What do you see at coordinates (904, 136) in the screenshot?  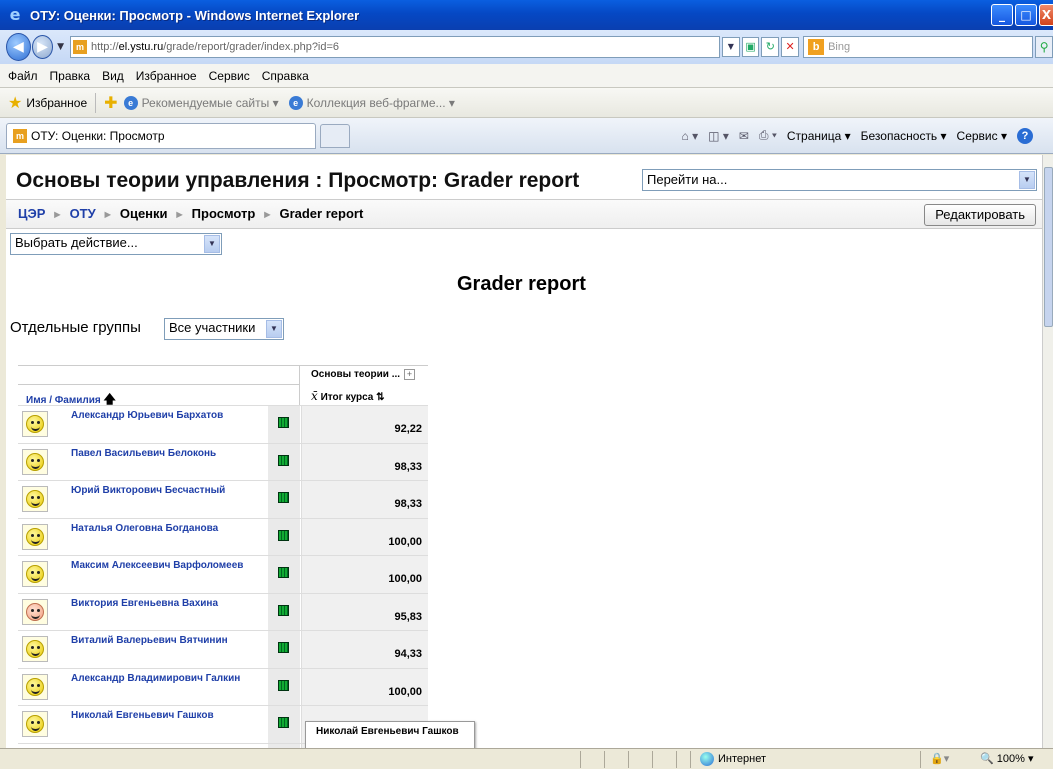 I see `security-menu: Безопасность ▾` at bounding box center [904, 136].